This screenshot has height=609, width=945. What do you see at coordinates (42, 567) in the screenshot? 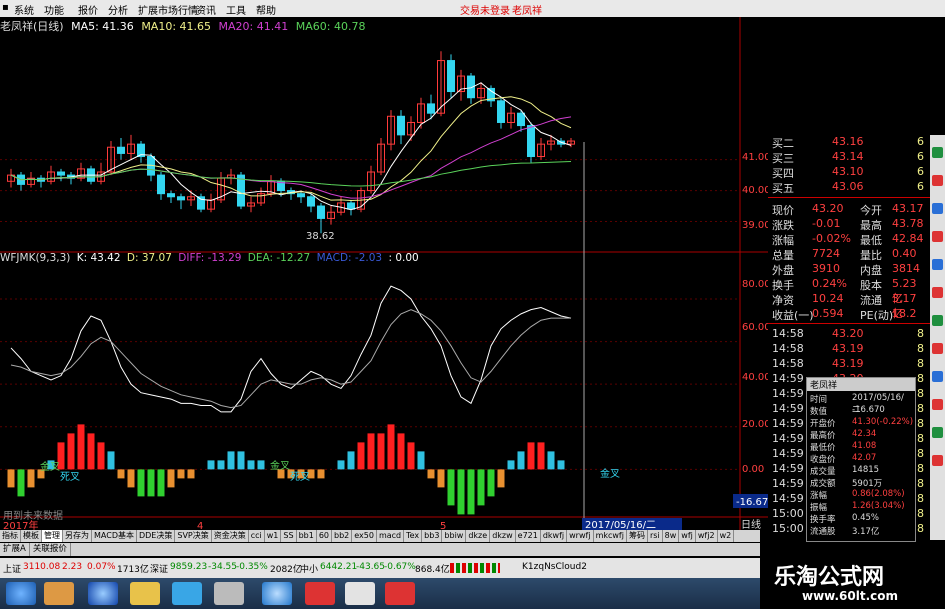
I see `sh-value: 3110.08` at bounding box center [42, 567].